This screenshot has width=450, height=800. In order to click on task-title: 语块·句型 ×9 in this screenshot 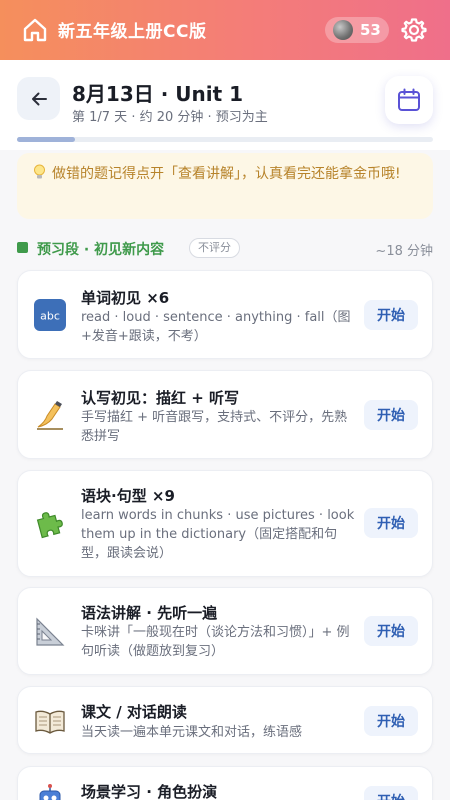, I will do `click(128, 496)`.